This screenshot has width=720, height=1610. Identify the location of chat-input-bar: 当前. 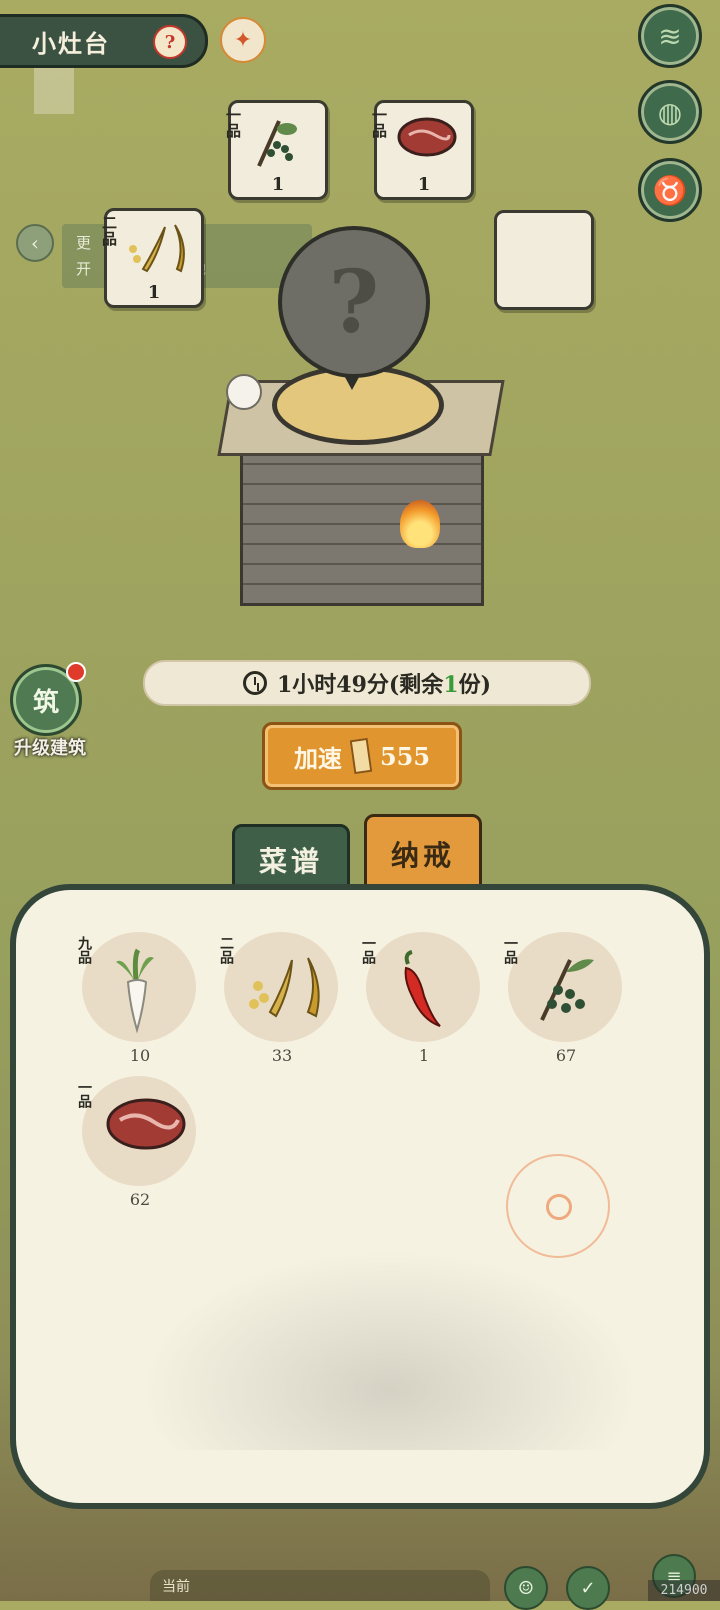
(320, 1585).